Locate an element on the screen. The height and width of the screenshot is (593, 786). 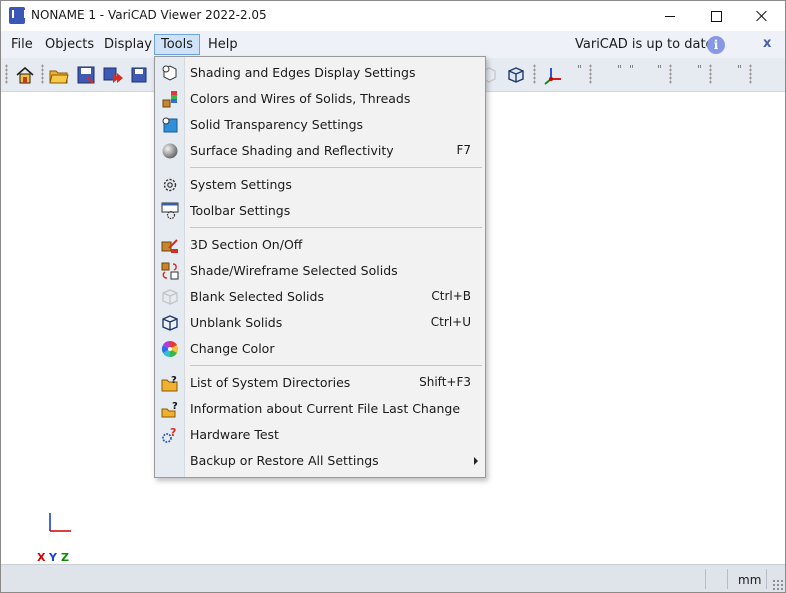
menu-item-3d-section: 3D Section On/Off is located at coordinates (320, 245).